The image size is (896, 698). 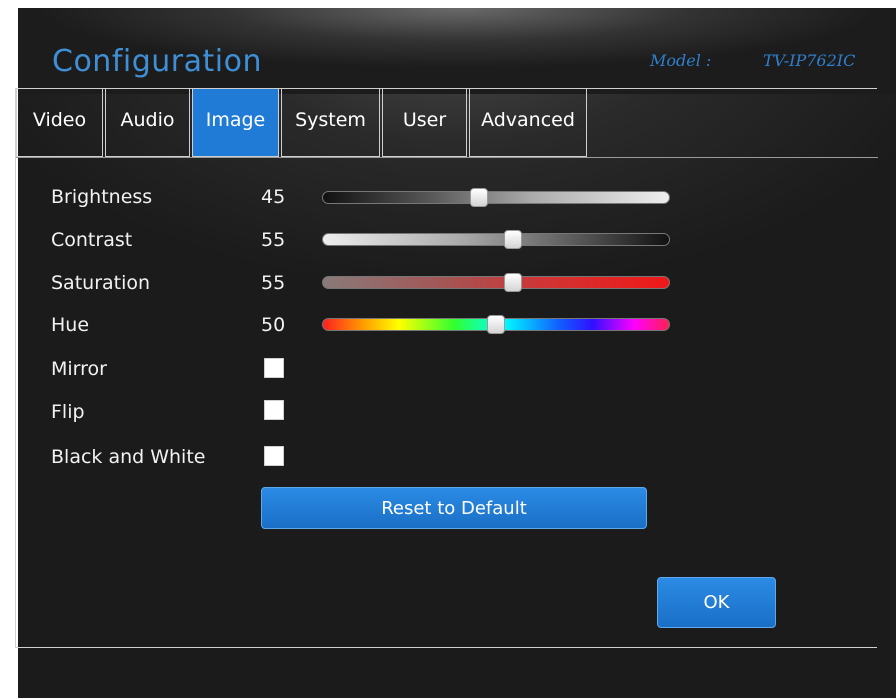 I want to click on hue-label: Hue, so click(x=70, y=325).